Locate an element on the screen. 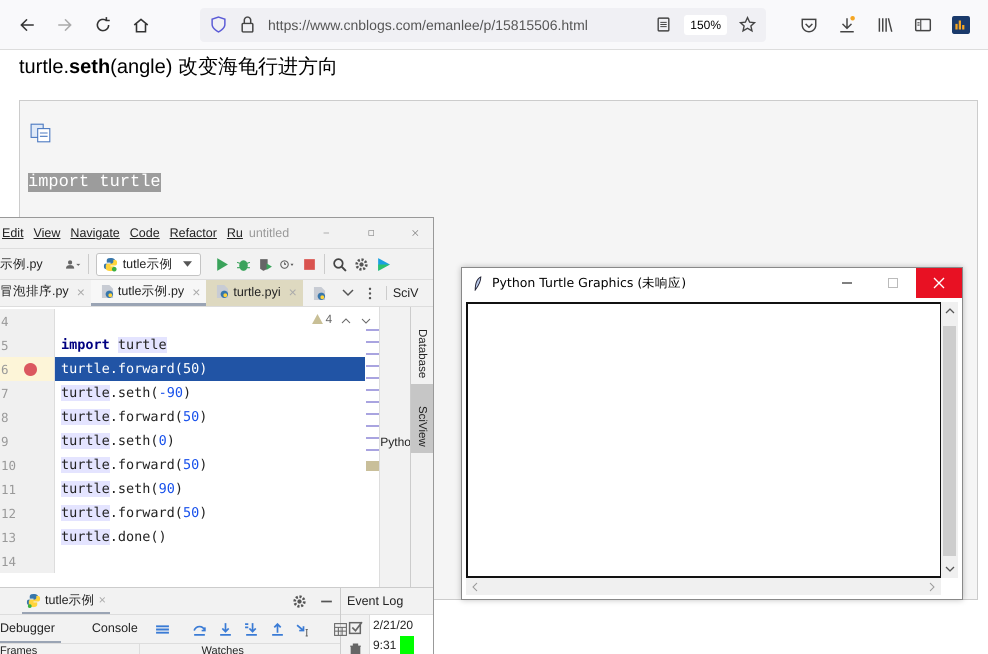 Image resolution: width=988 pixels, height=654 pixels. step-into-icon is located at coordinates (225, 629).